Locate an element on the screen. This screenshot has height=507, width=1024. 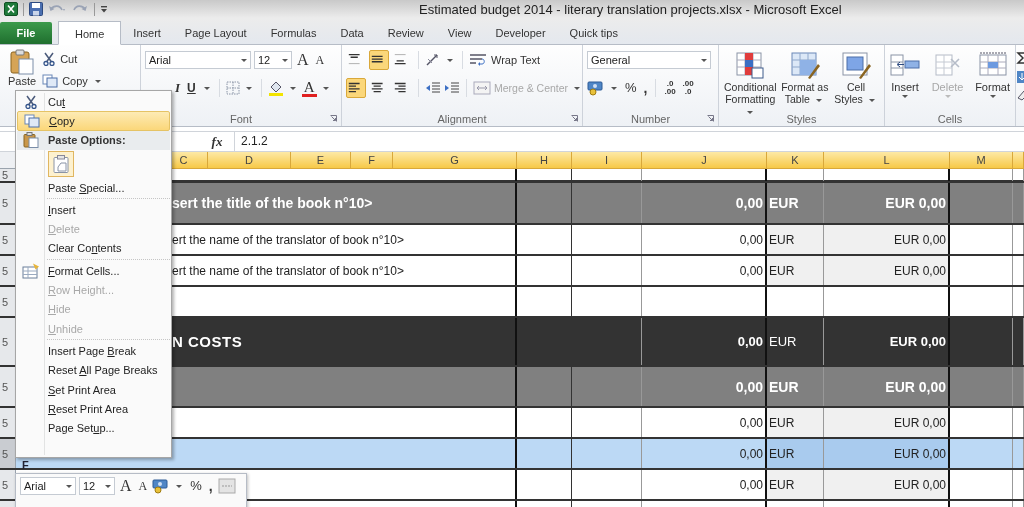
orientation-icon is located at coordinates (433, 60).